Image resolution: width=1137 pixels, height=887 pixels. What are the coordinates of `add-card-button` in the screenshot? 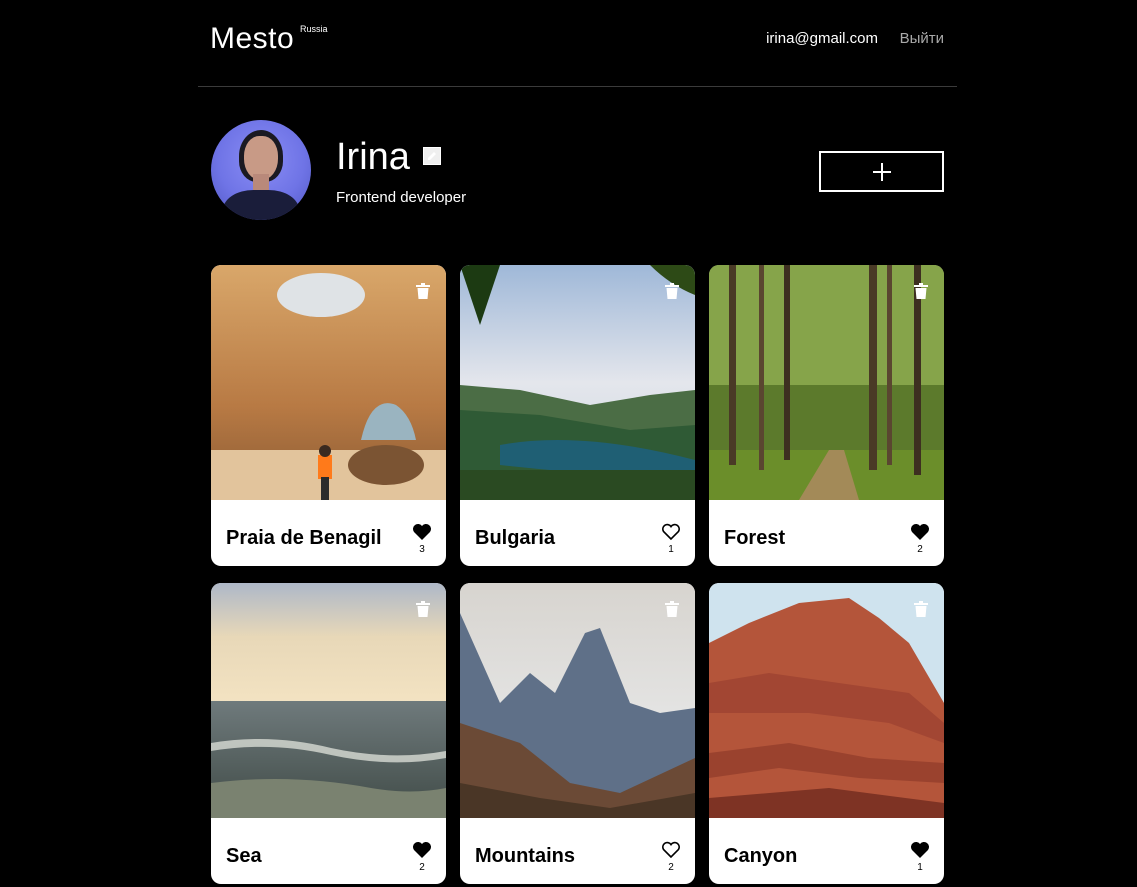 It's located at (881, 171).